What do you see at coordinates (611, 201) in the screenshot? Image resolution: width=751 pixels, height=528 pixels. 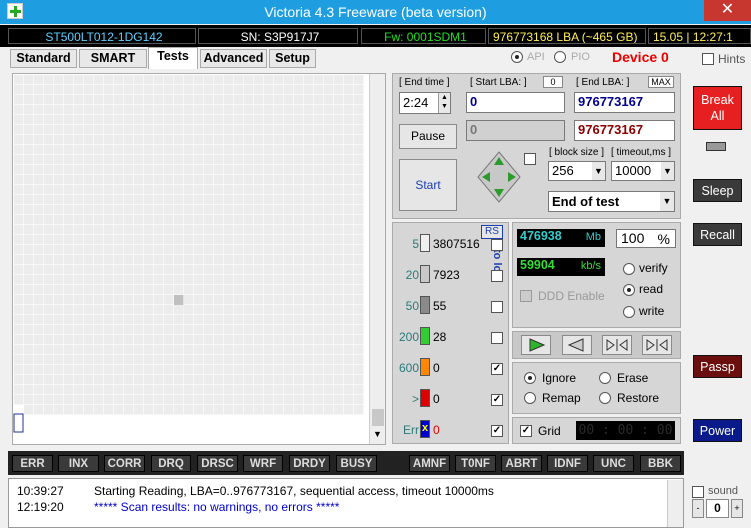 I see `end-action-select: End of test` at bounding box center [611, 201].